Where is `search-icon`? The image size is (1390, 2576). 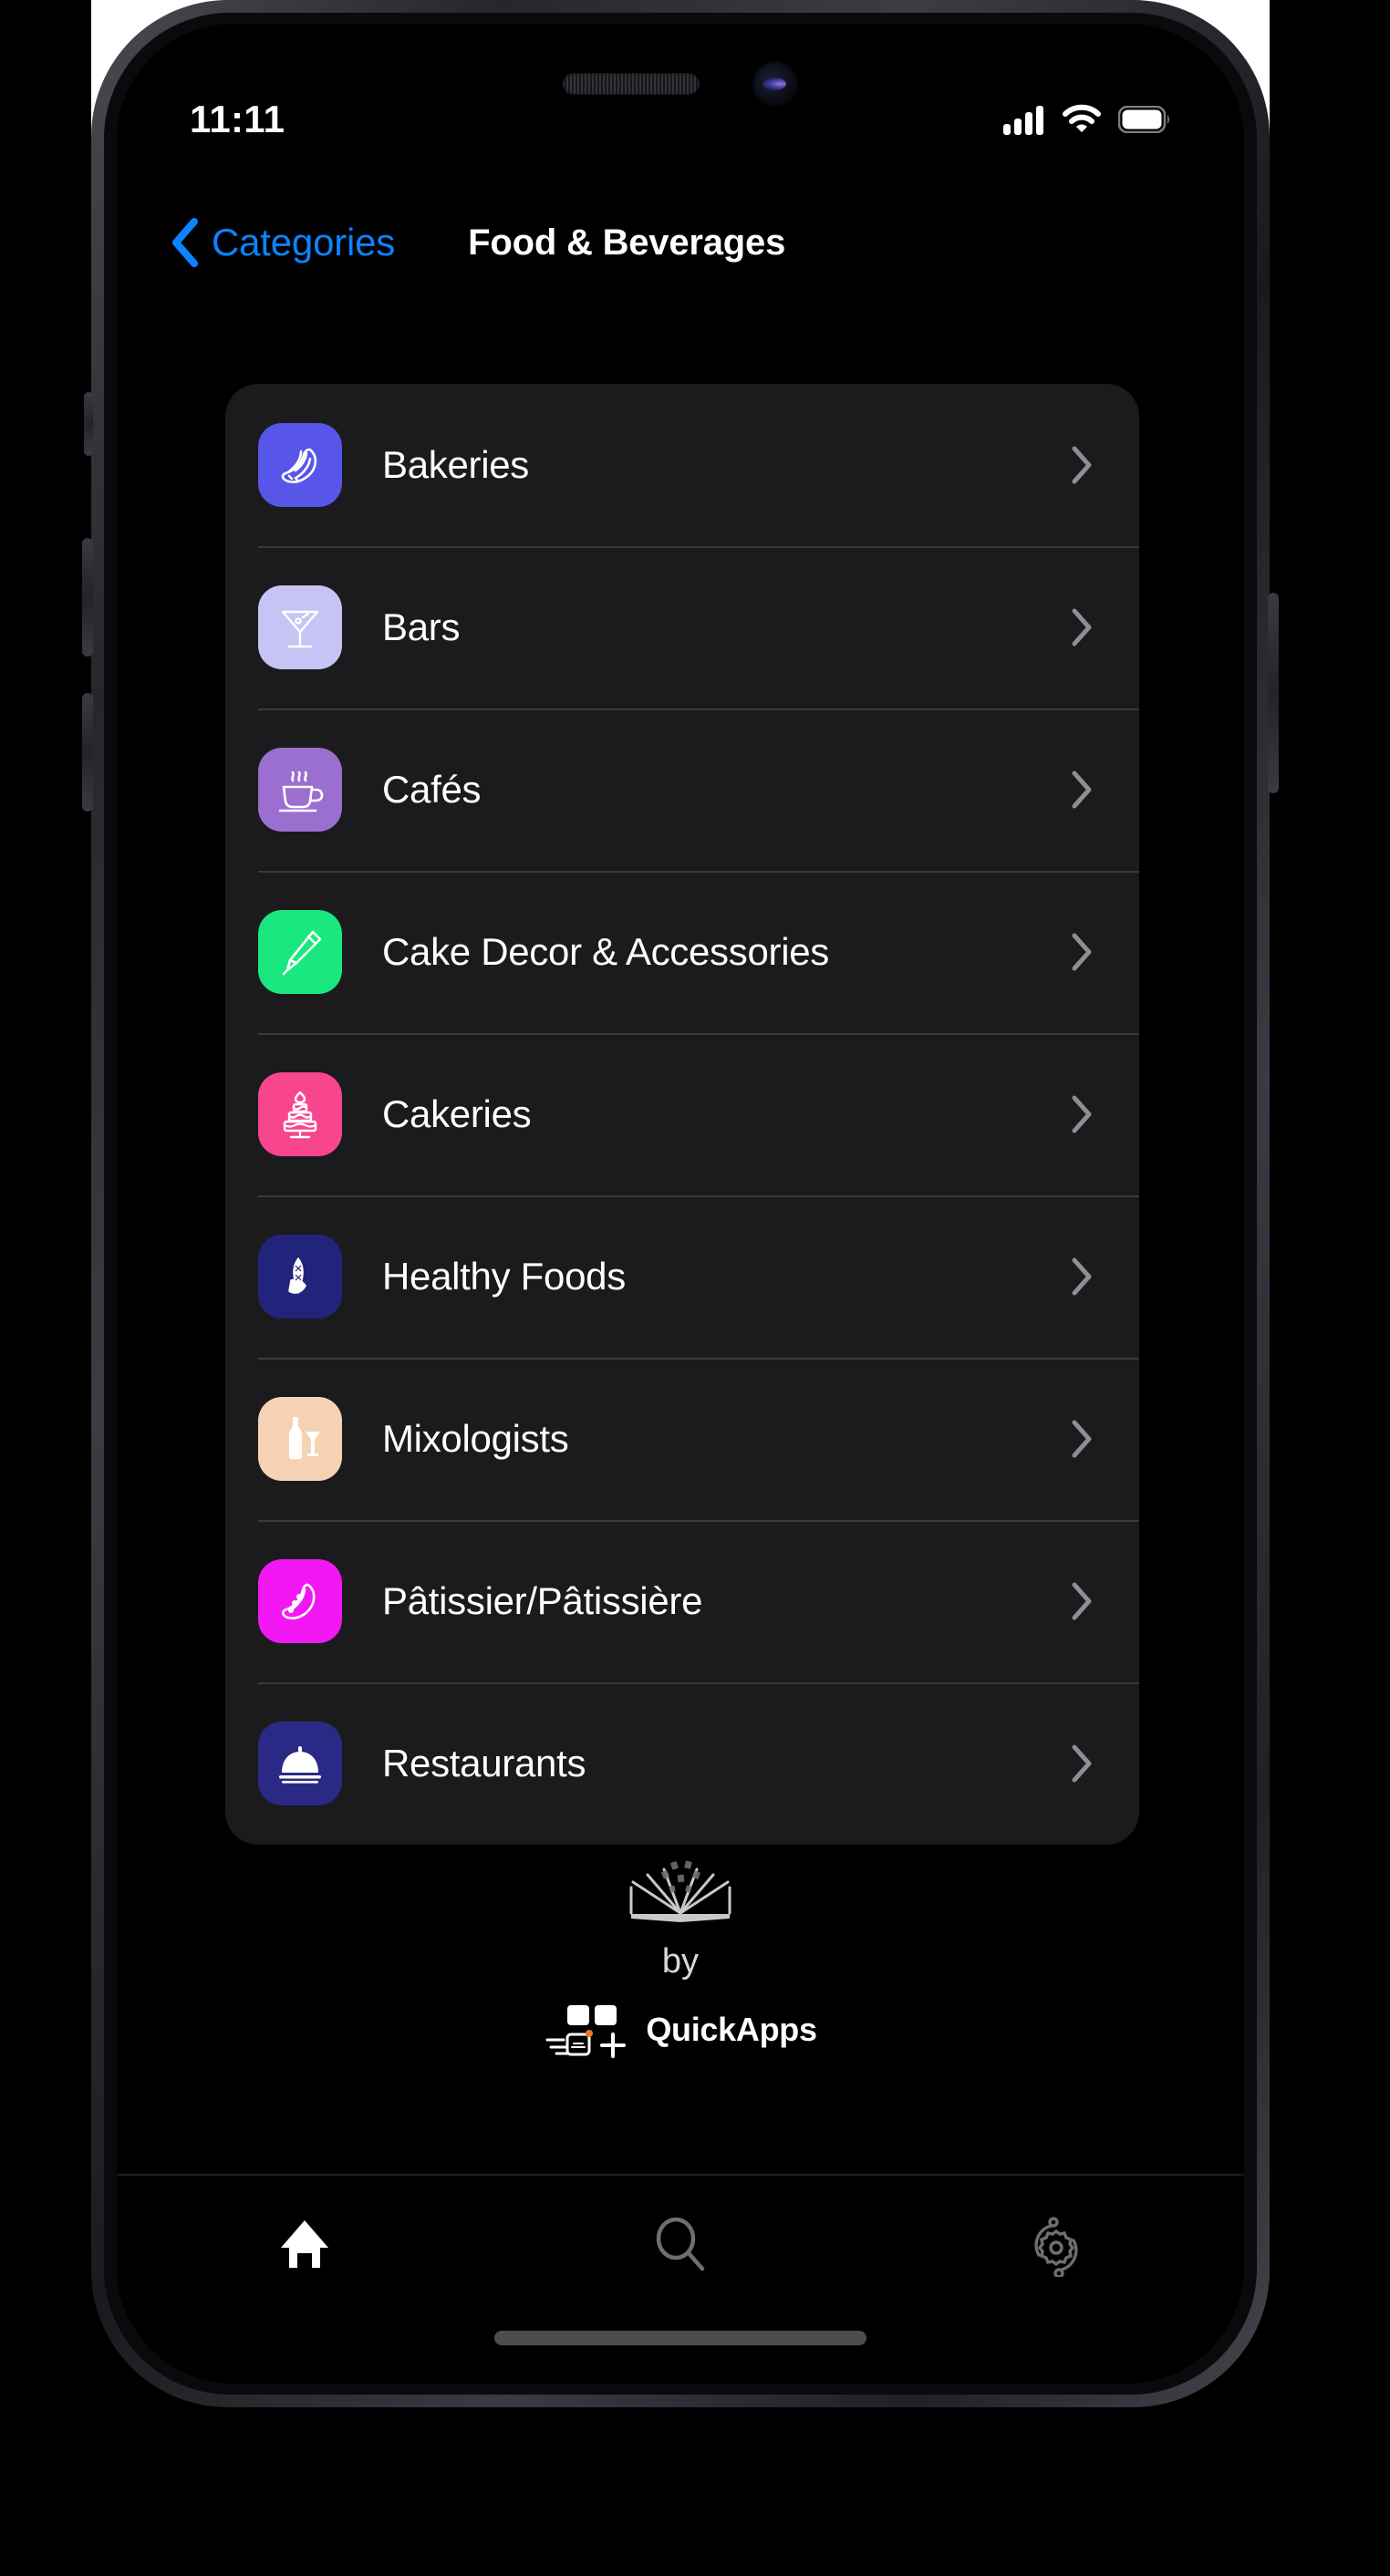
search-icon is located at coordinates (680, 2244).